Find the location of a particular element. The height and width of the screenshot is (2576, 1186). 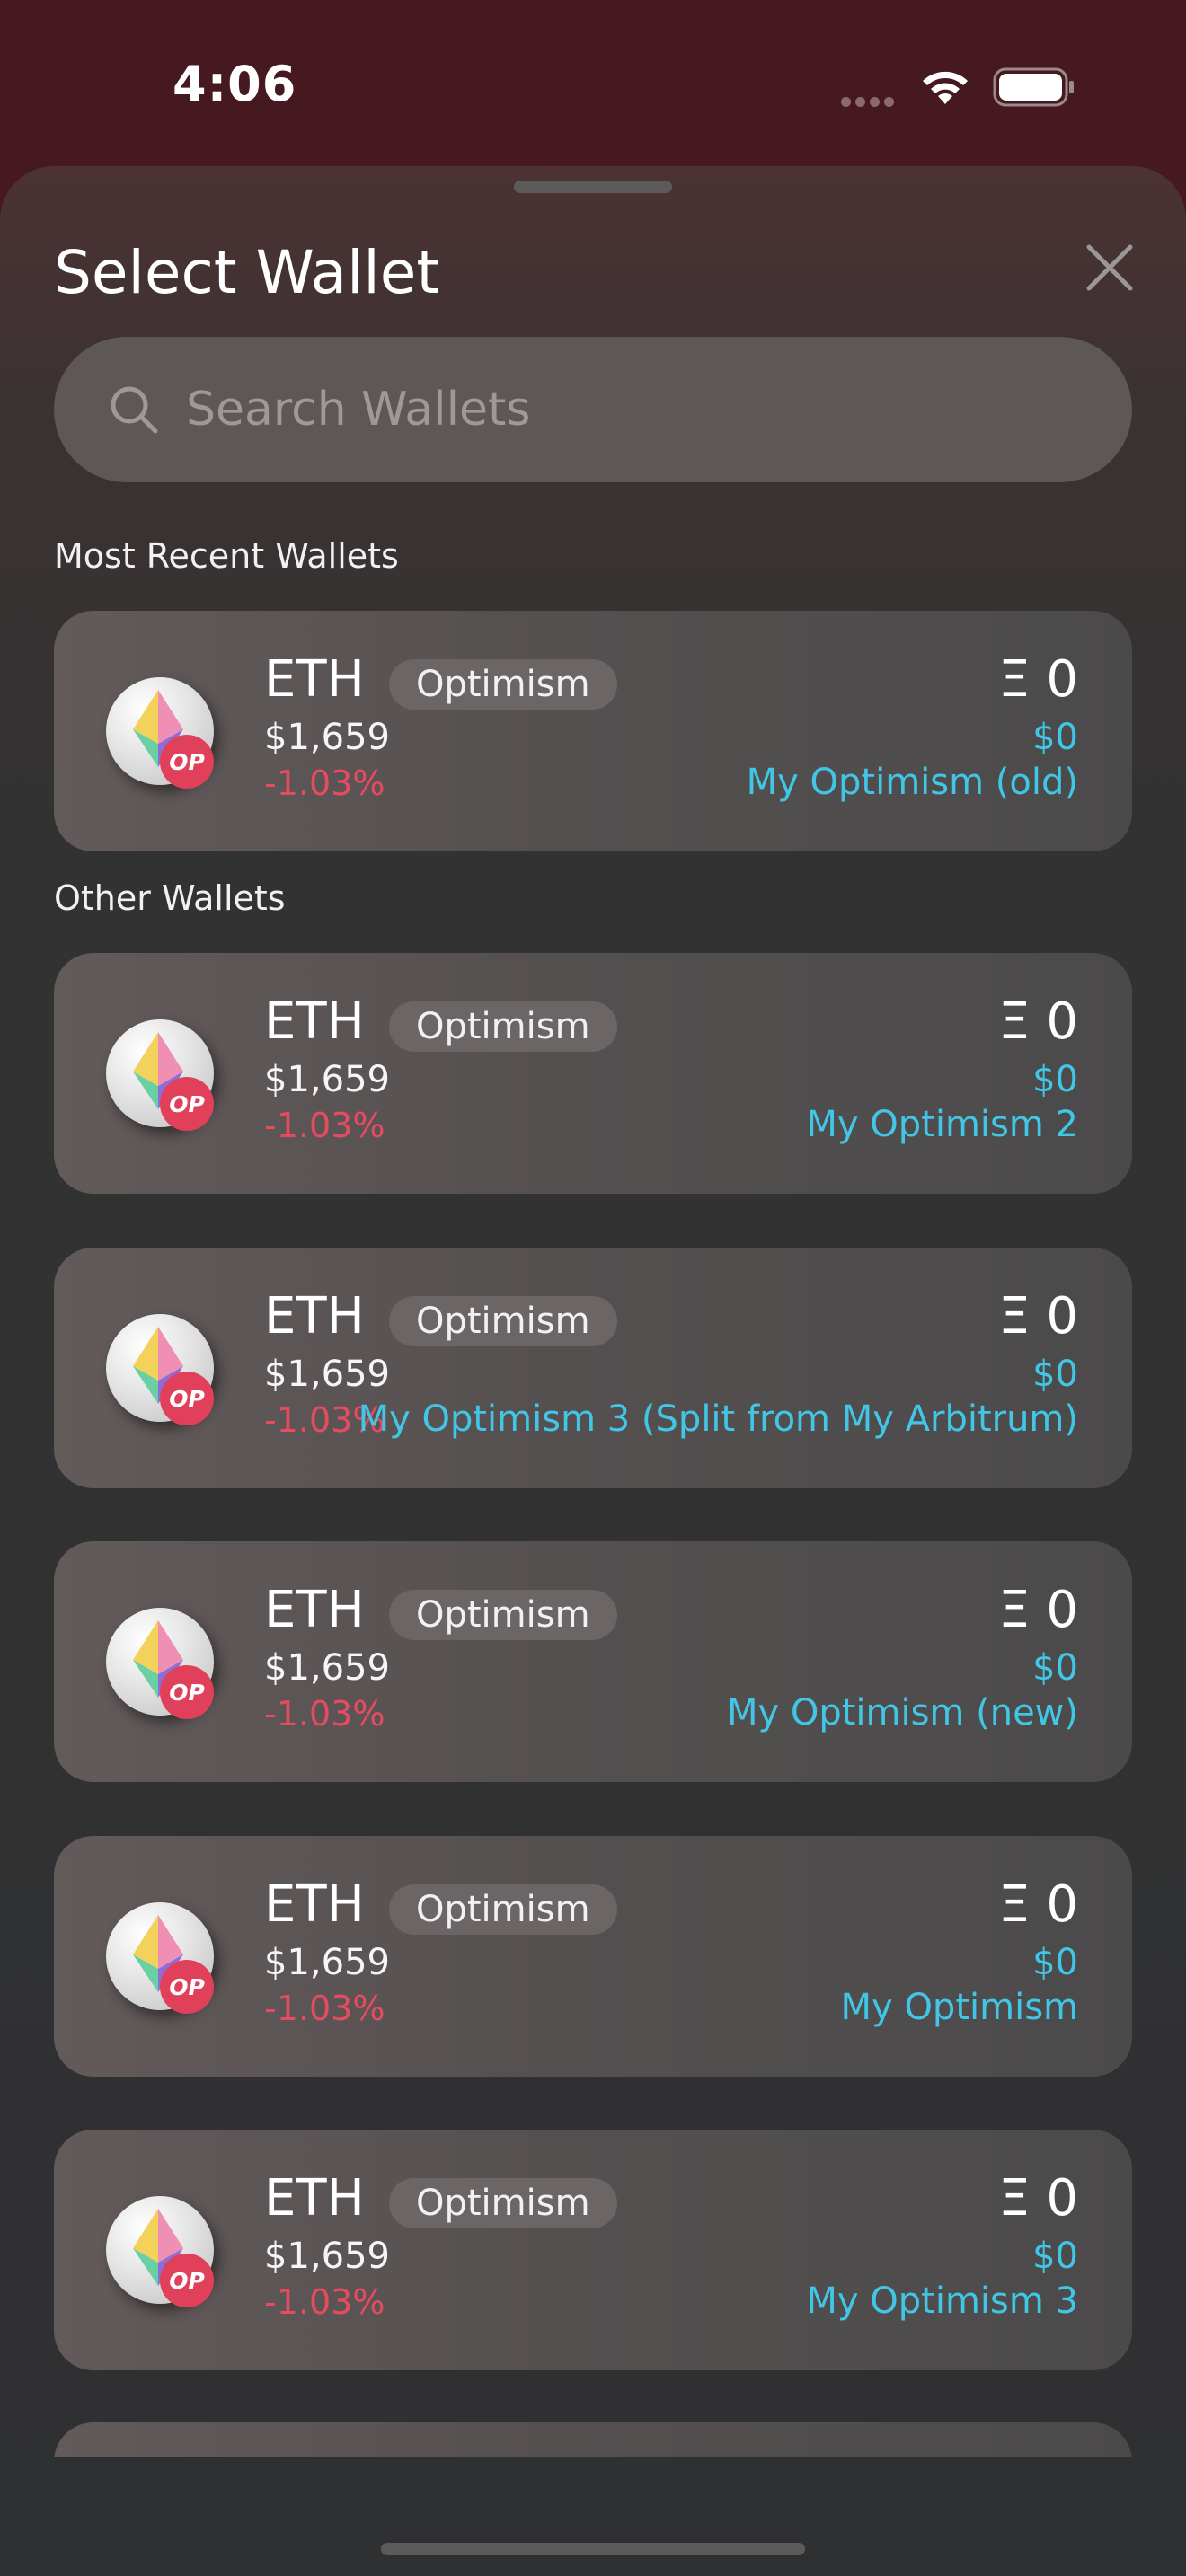

section-label-recent: Most Recent Wallets is located at coordinates (226, 556).